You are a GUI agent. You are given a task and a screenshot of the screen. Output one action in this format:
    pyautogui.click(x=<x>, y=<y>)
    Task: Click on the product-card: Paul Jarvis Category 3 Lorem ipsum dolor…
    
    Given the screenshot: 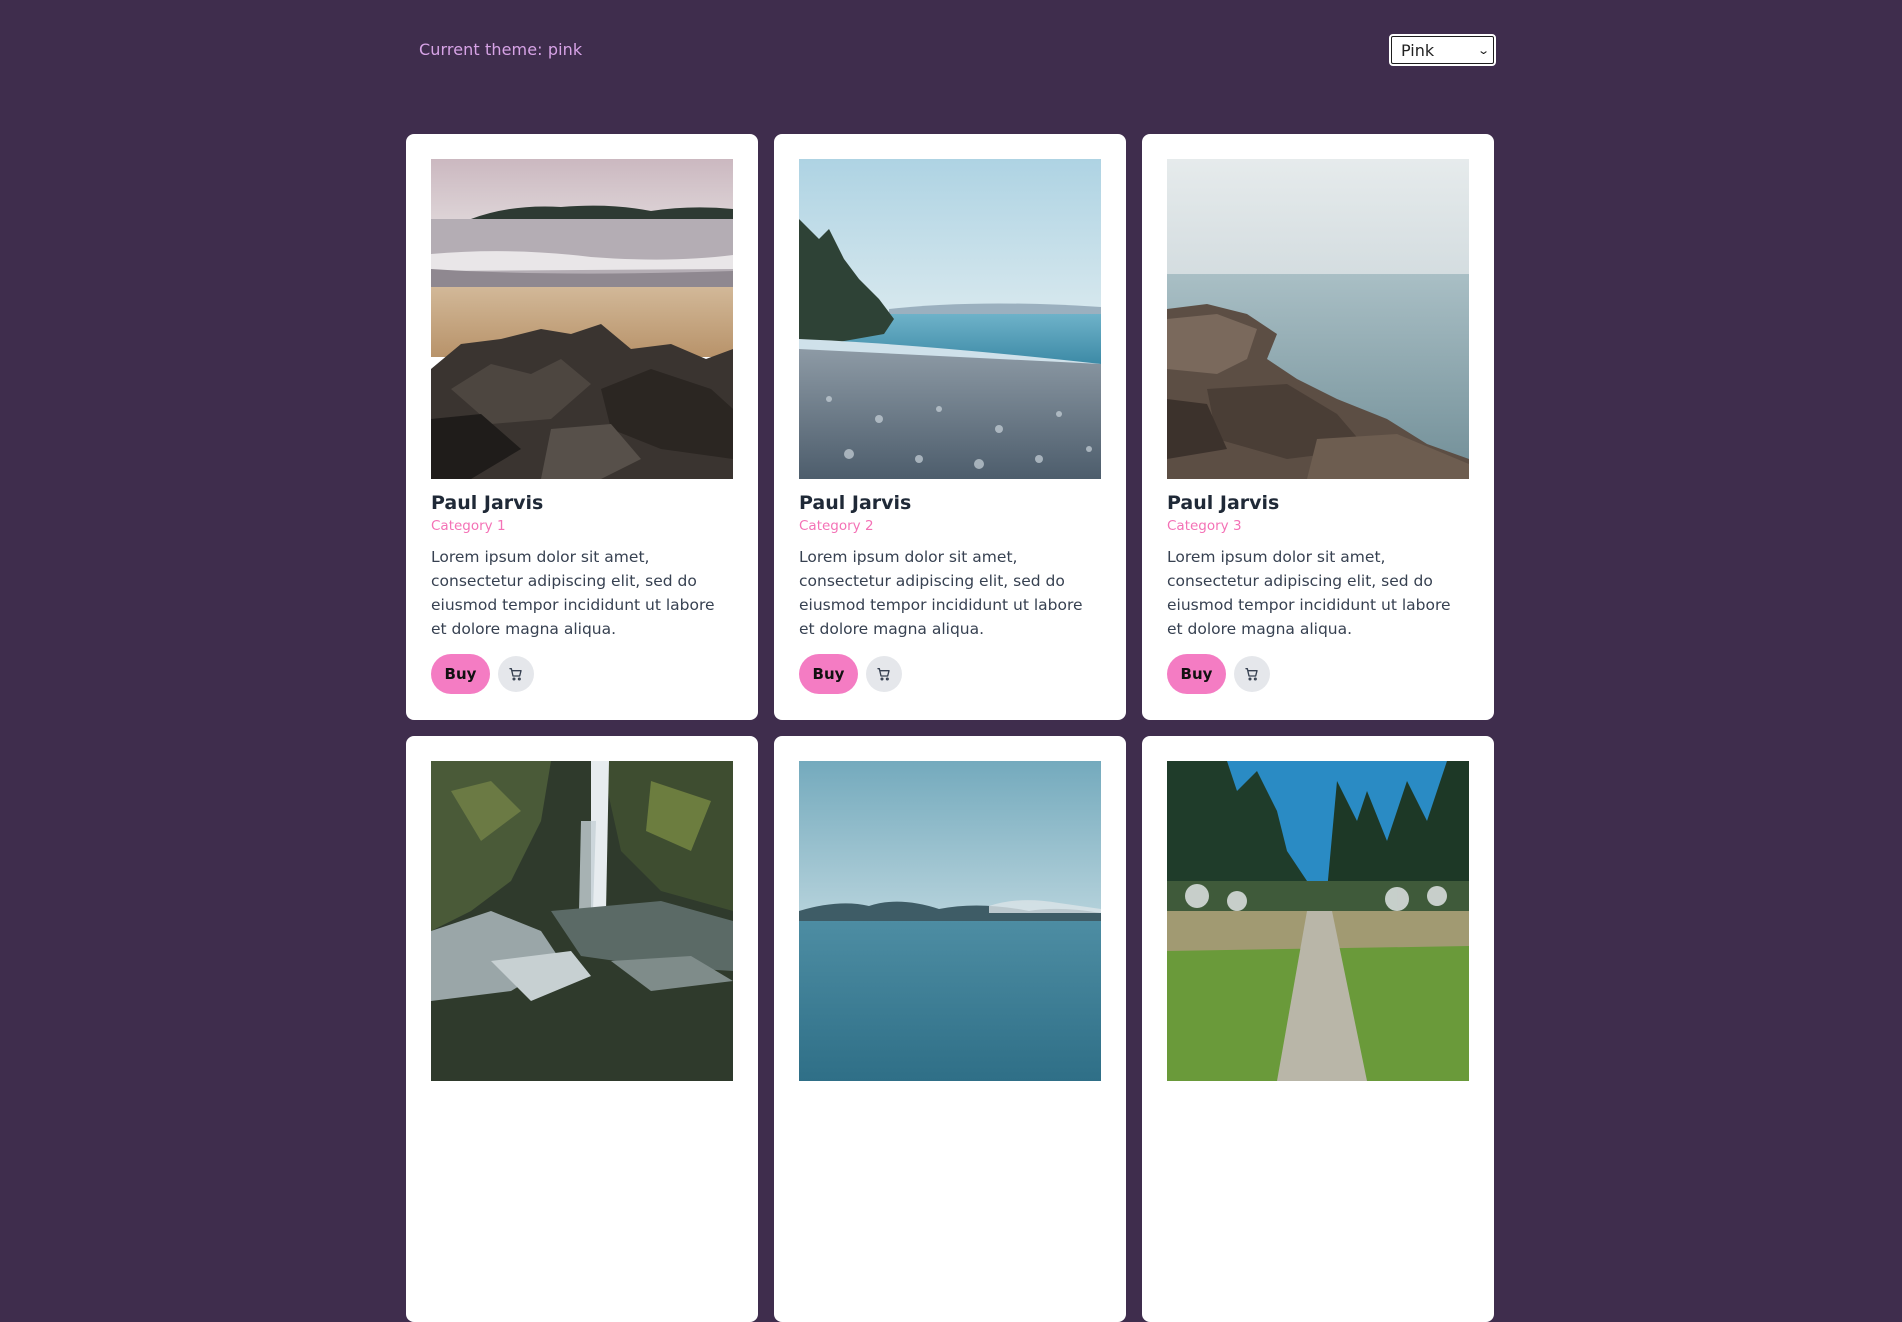 What is the action you would take?
    pyautogui.click(x=1318, y=427)
    